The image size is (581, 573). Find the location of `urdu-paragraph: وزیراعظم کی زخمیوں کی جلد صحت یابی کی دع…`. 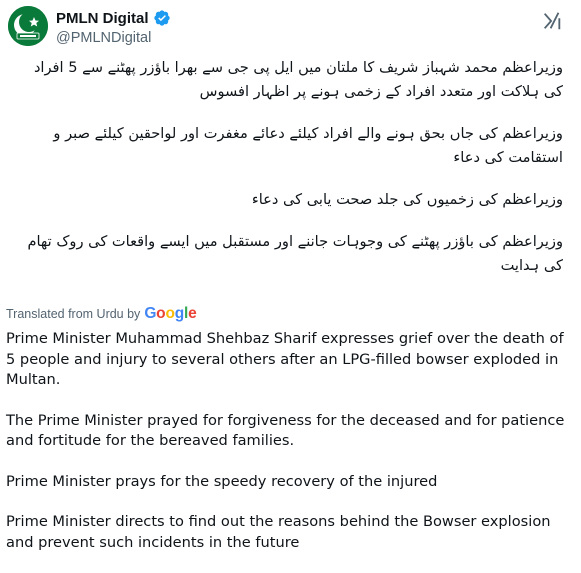

urdu-paragraph: وزیراعظم کی زخمیوں کی جلد صحت یابی کی دع… is located at coordinates (407, 199).